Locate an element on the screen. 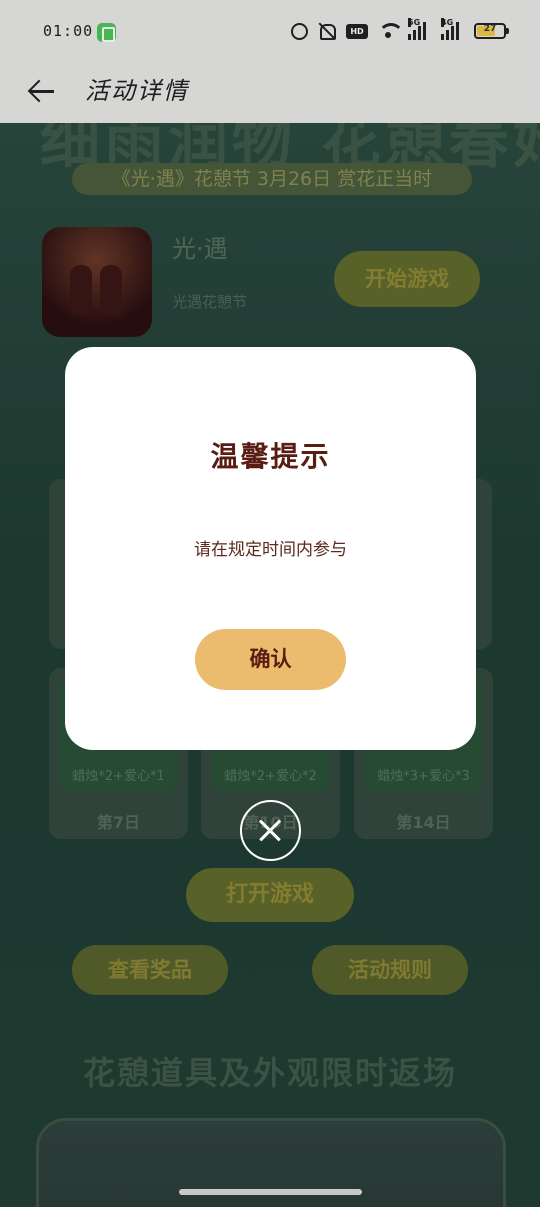 This screenshot has height=1207, width=540. dialog-title: 温馨提示 is located at coordinates (270, 456).